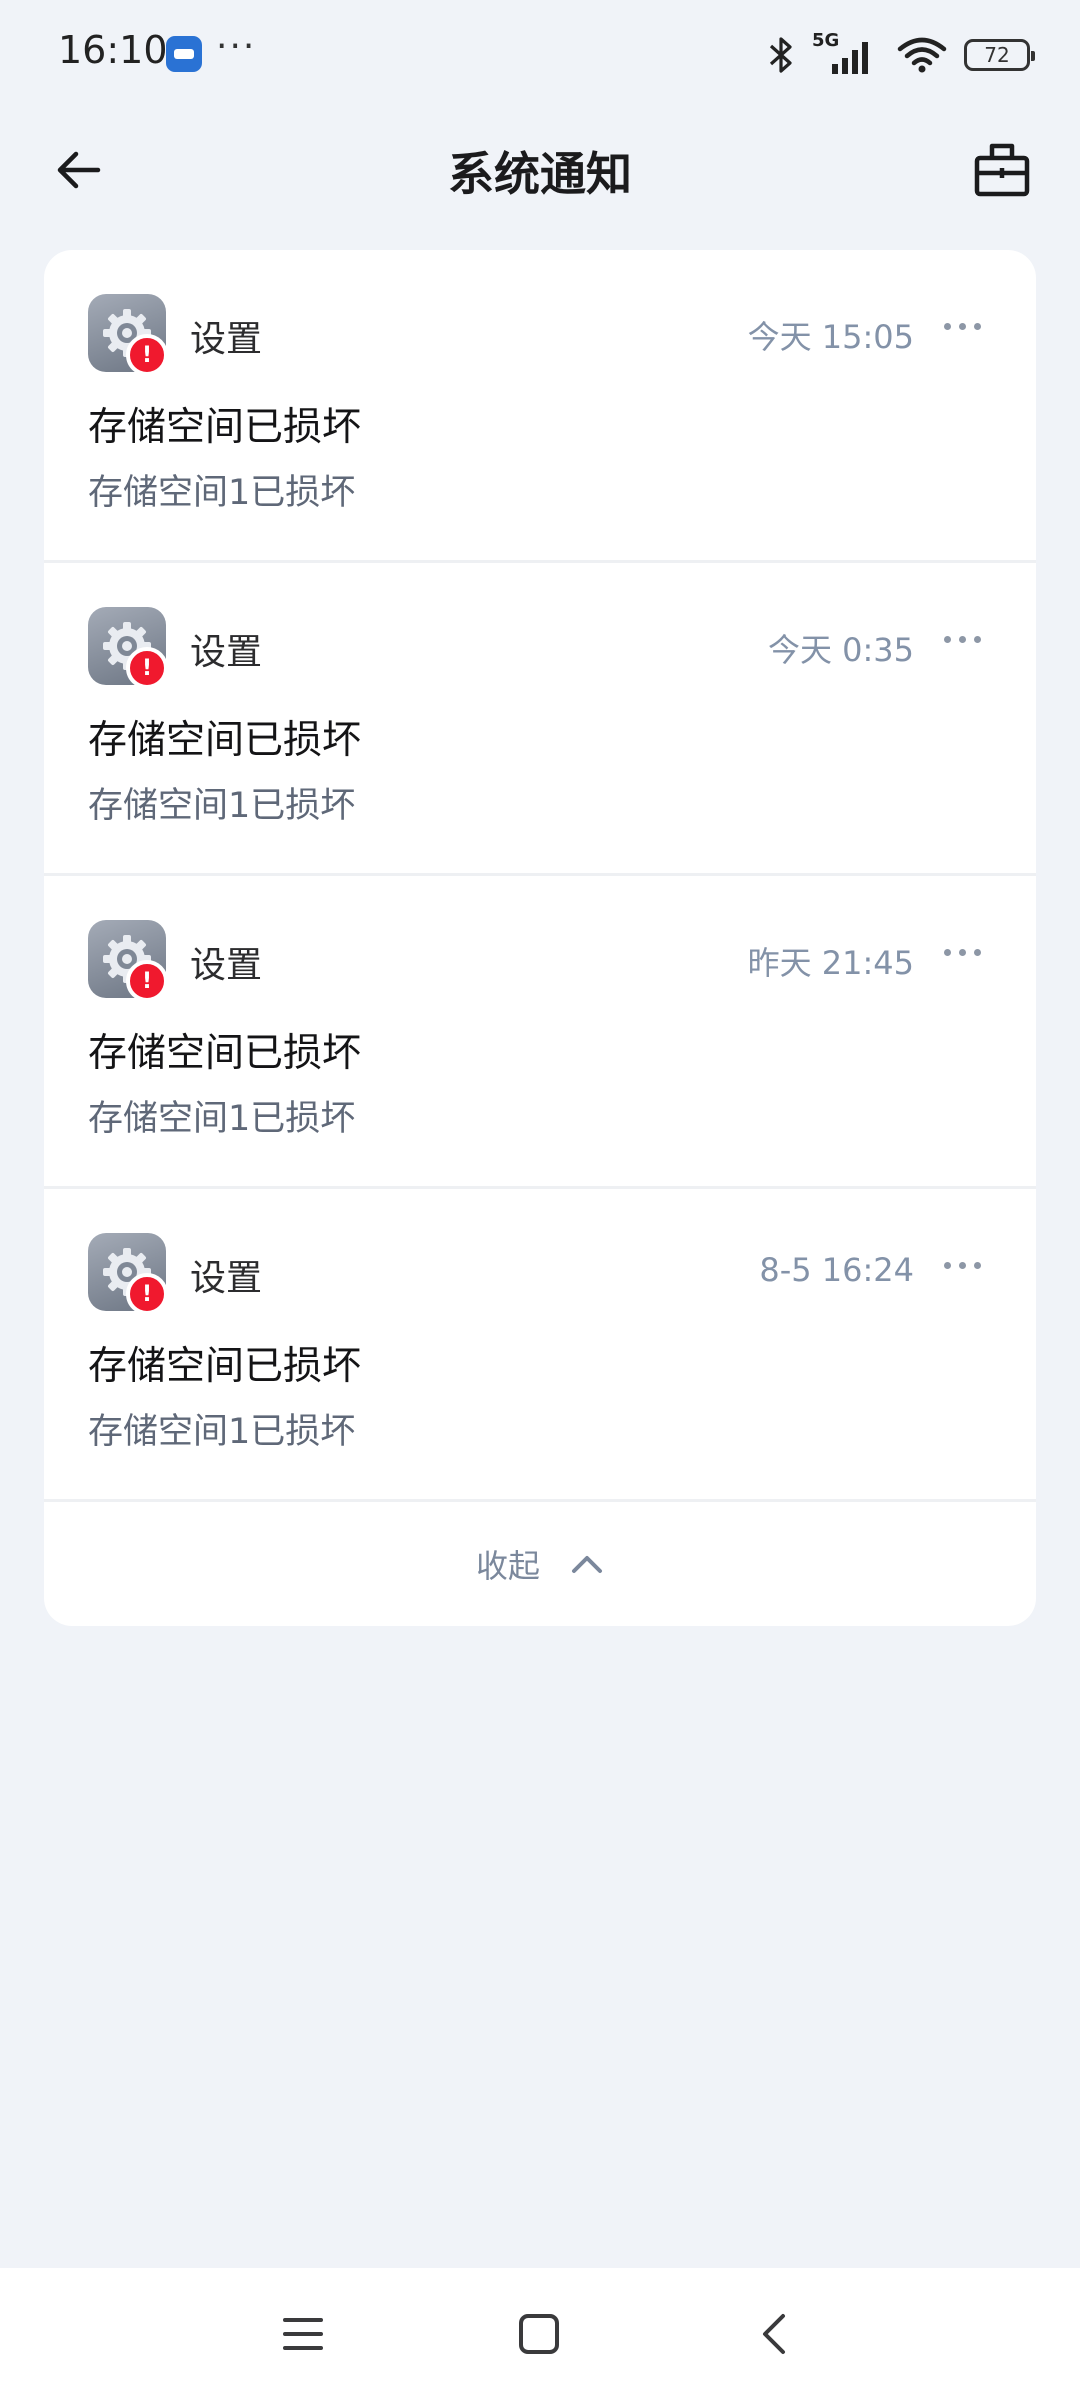 This screenshot has width=1080, height=2400. I want to click on home-icon, so click(539, 2334).